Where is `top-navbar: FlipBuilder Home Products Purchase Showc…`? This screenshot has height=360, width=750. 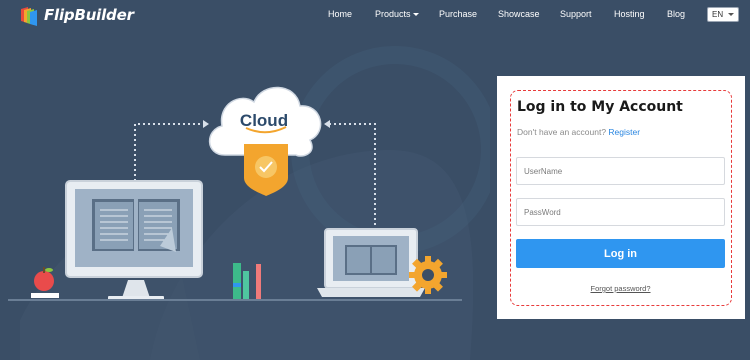
top-navbar: FlipBuilder Home Products Purchase Showc… is located at coordinates (375, 15).